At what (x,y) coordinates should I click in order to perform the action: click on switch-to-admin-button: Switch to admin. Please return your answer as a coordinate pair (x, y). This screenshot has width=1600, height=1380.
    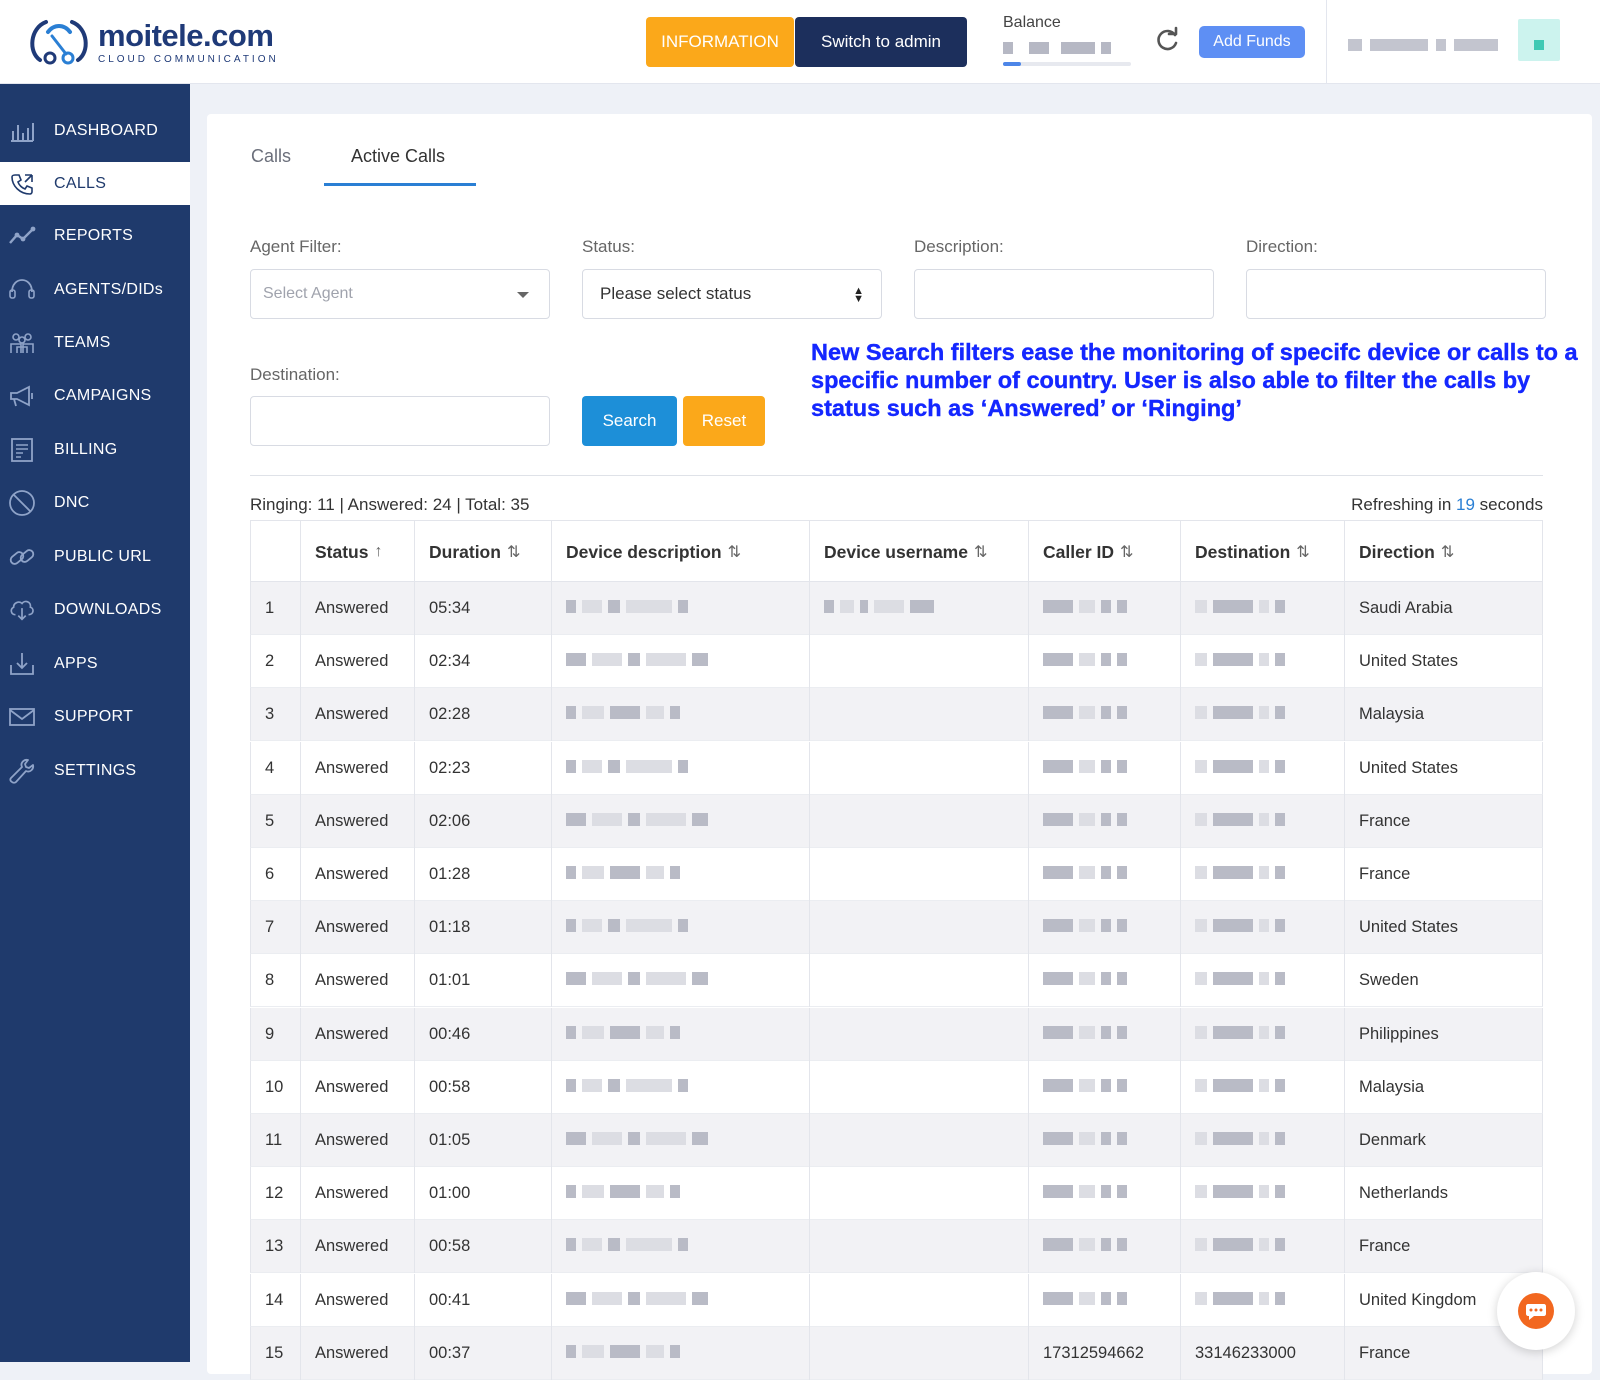
    Looking at the image, I should click on (881, 42).